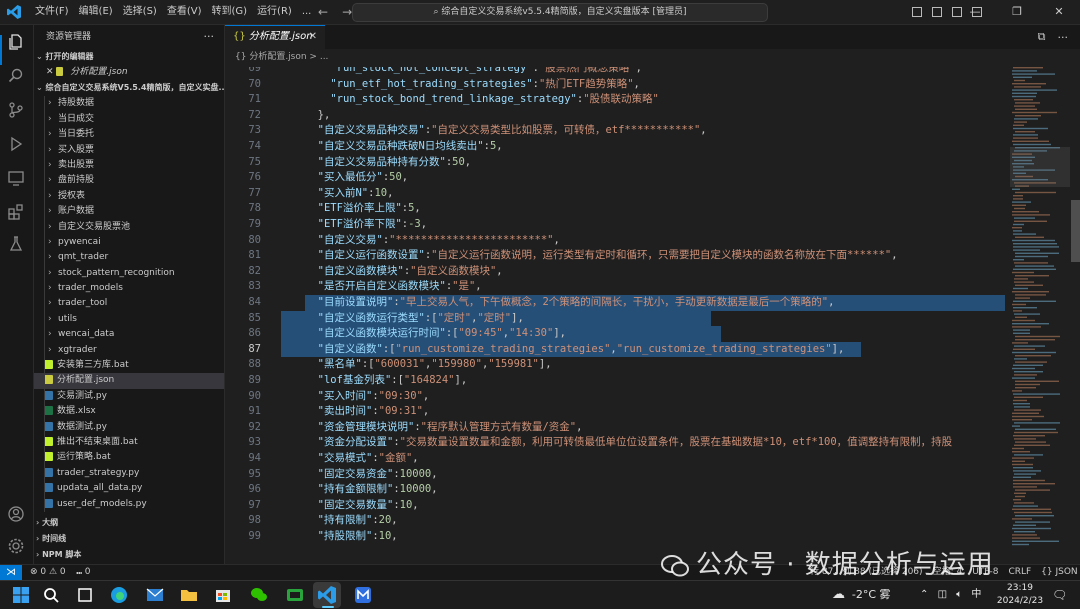 The width and height of the screenshot is (1080, 609). What do you see at coordinates (129, 72) in the screenshot?
I see `open-editor-item: ✕ 分析配置.json` at bounding box center [129, 72].